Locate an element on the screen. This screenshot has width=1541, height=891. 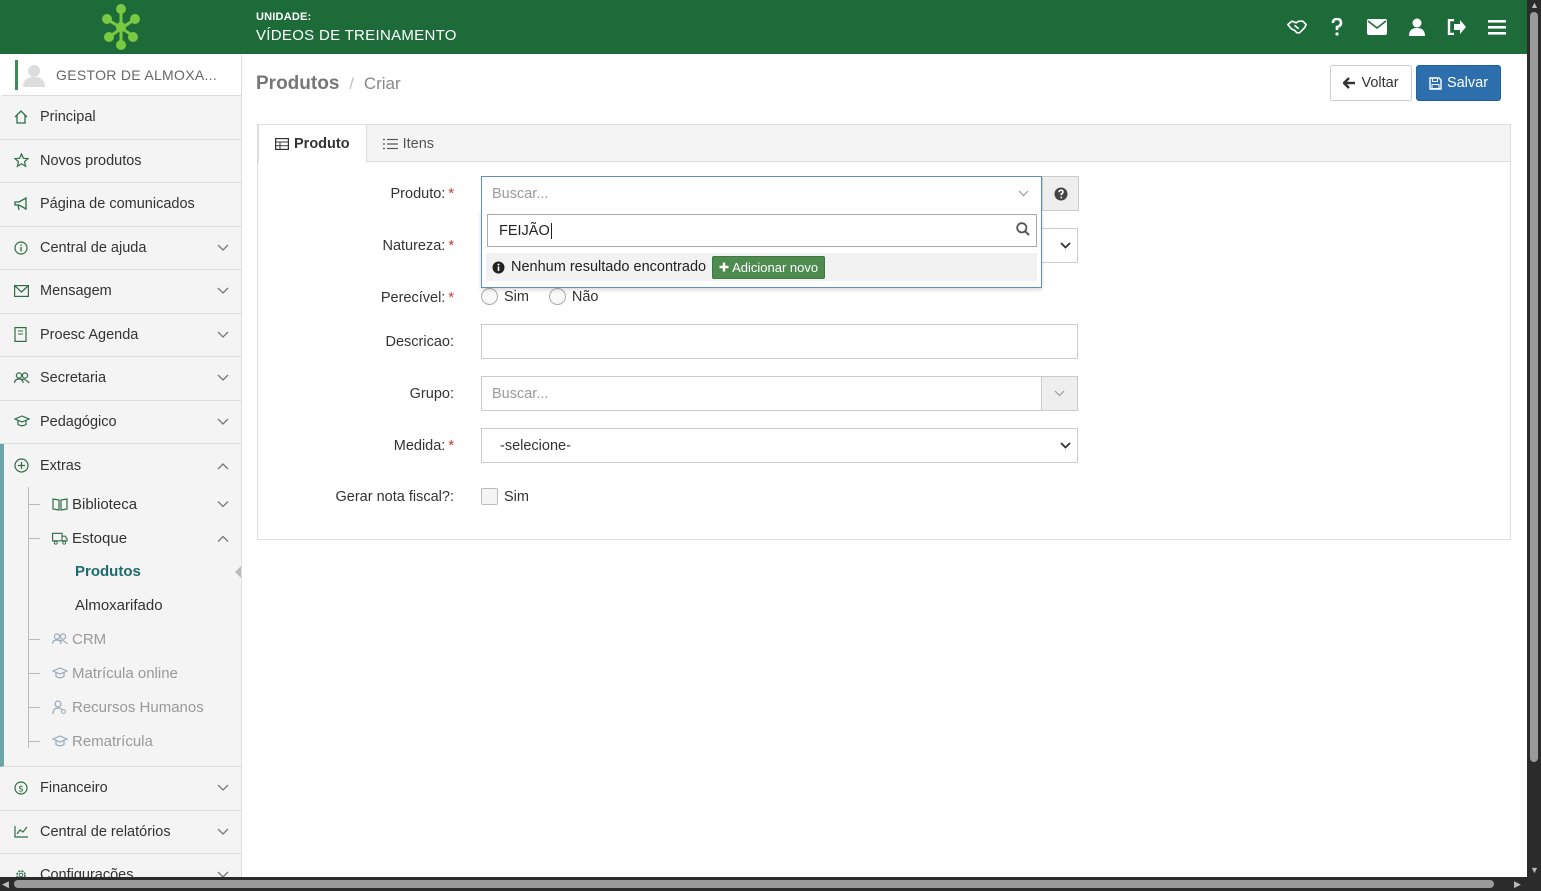
sidebar-item-principal: Principal is located at coordinates (120, 118).